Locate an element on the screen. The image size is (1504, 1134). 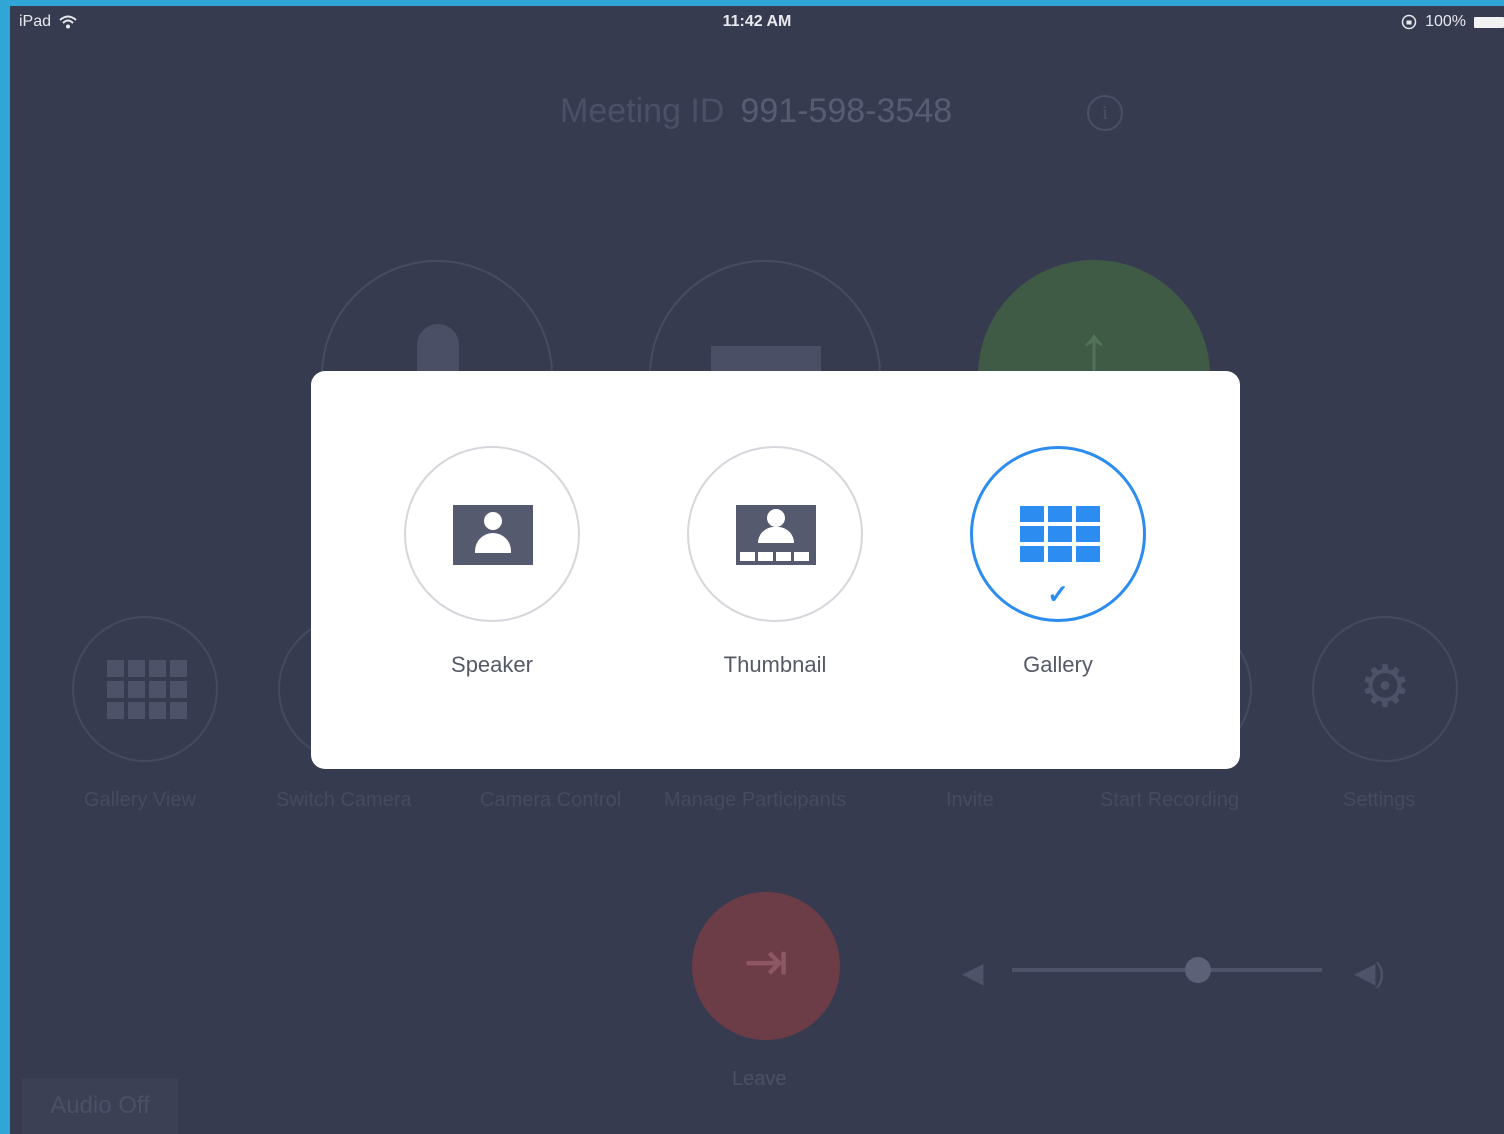
info-icon: i is located at coordinates (1105, 113).